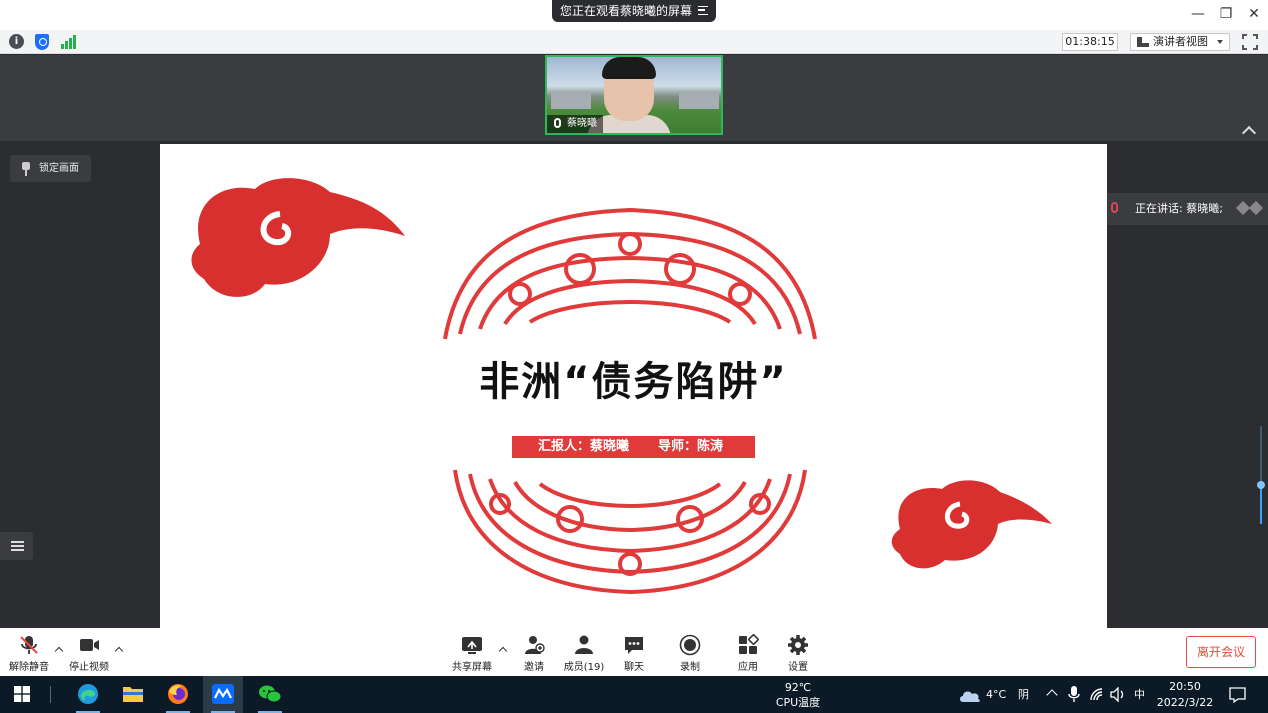 This screenshot has width=1268, height=713. I want to click on unmute-button: 解除静音, so click(29, 652).